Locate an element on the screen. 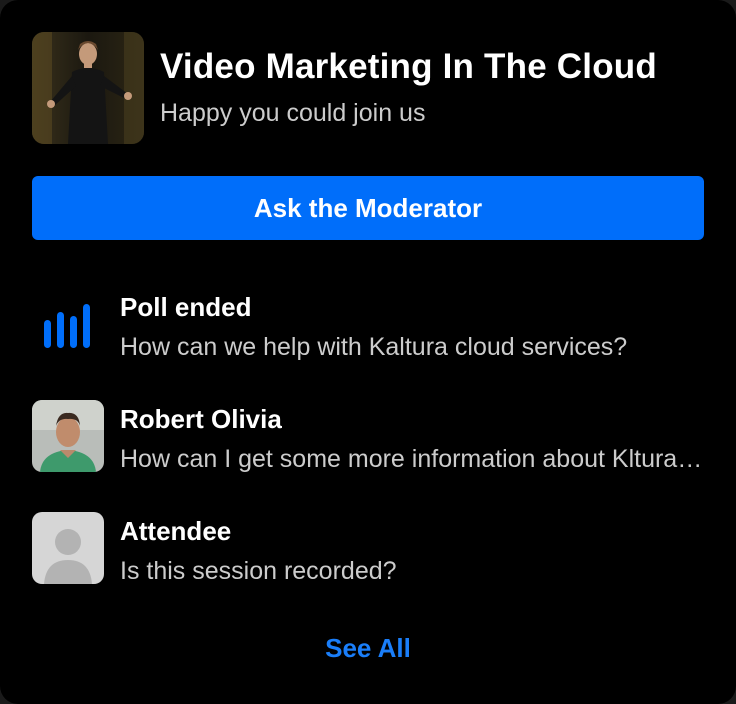 The height and width of the screenshot is (704, 736). item-title: Poll ended is located at coordinates (186, 307).